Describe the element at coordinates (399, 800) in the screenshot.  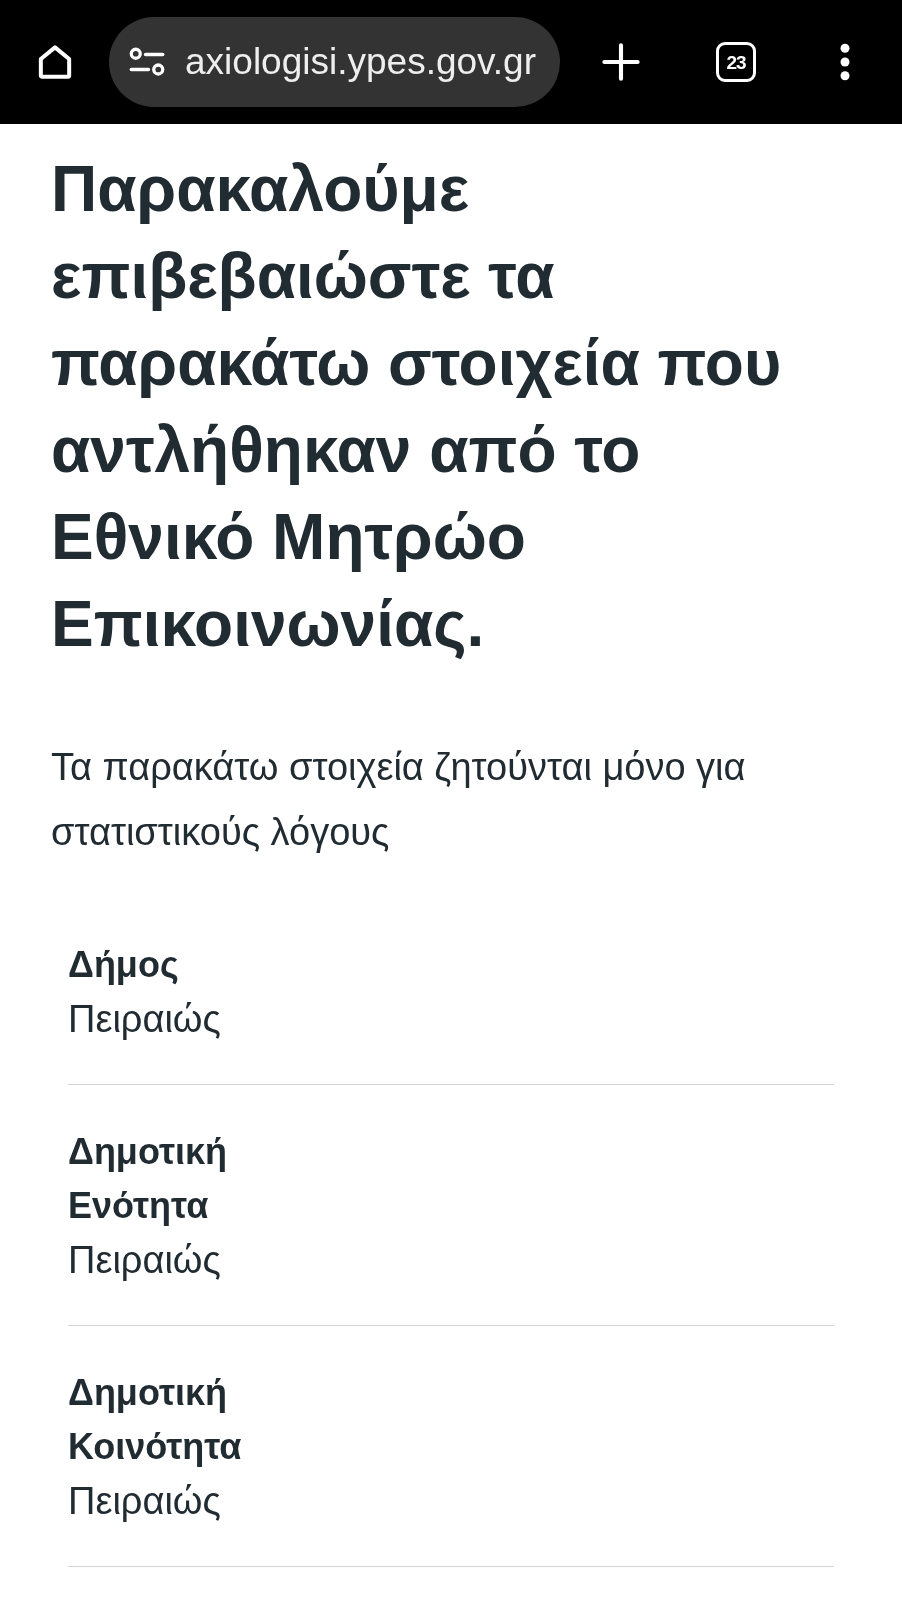
I see `intro-text: Τα παρακάτω στοιχεία ζητούνται μόνο για στατιστικούς λόγους` at that location.